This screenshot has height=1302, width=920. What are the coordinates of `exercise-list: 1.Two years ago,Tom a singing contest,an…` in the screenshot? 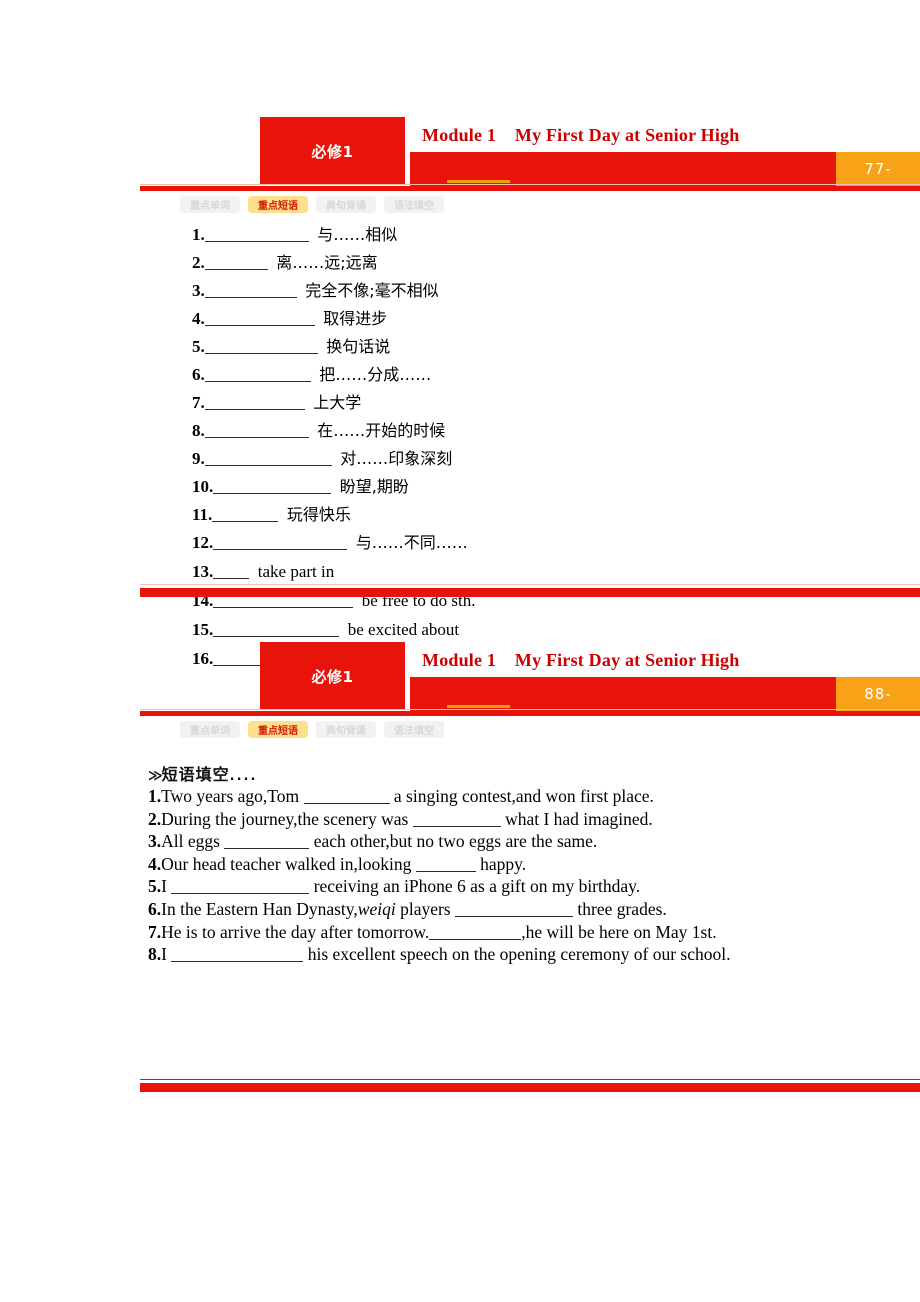 It's located at (534, 875).